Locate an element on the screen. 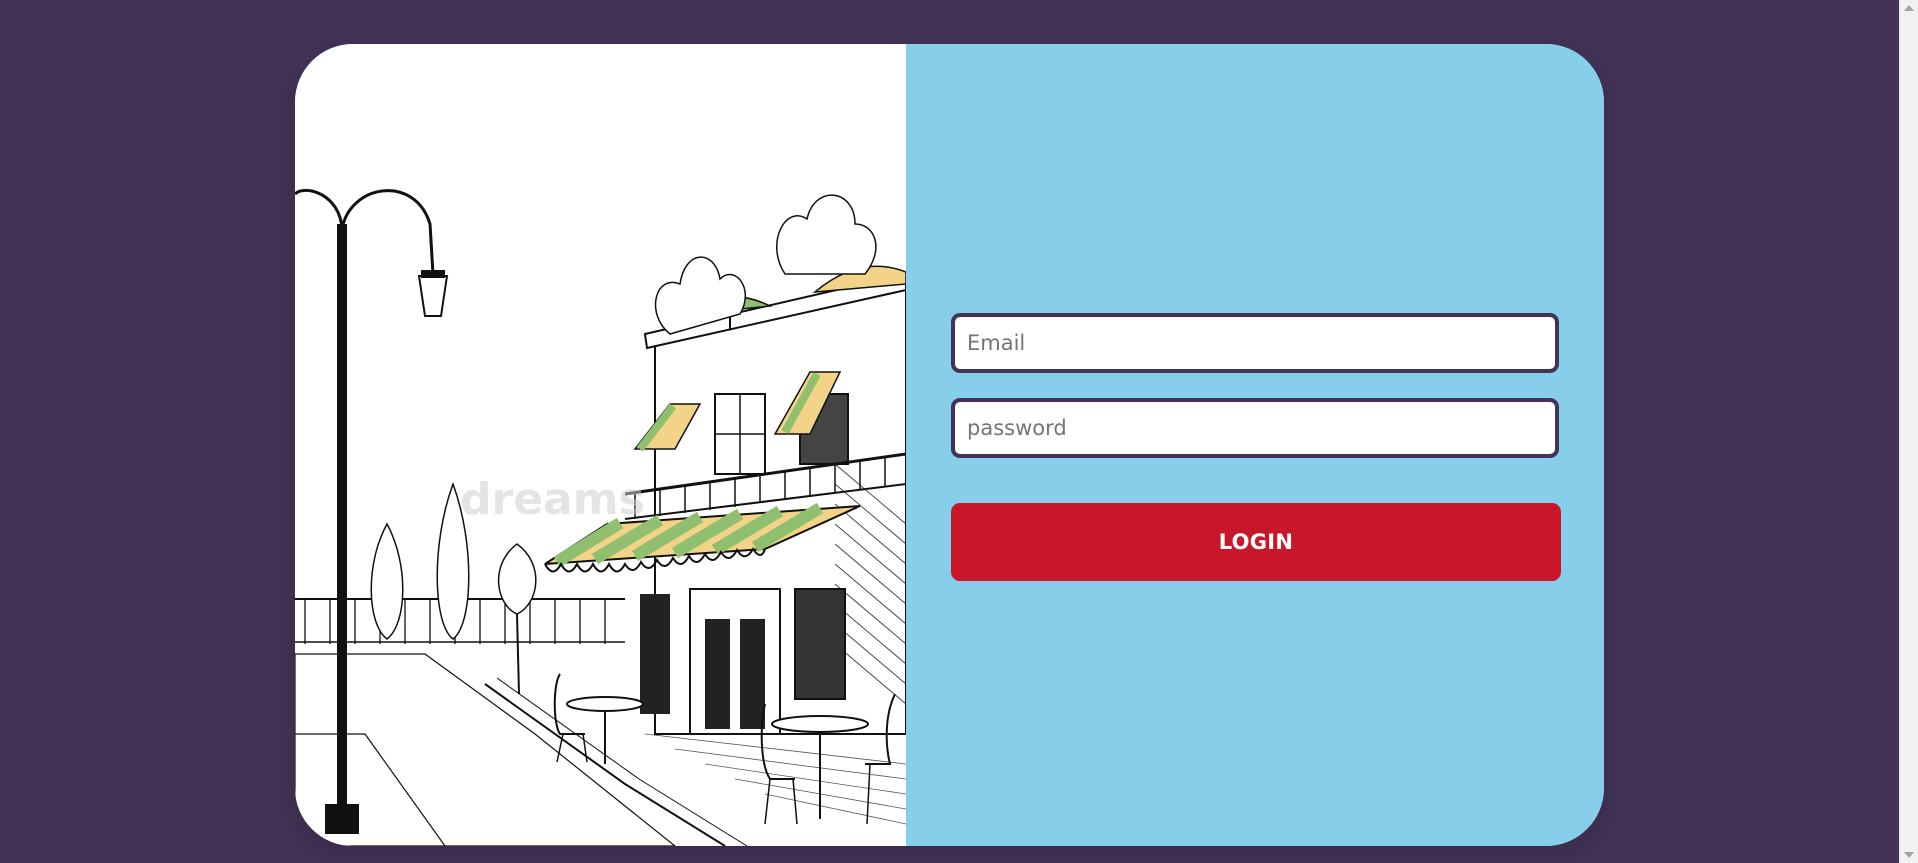 The height and width of the screenshot is (863, 1918). vertical-scrollbar is located at coordinates (1908, 431).